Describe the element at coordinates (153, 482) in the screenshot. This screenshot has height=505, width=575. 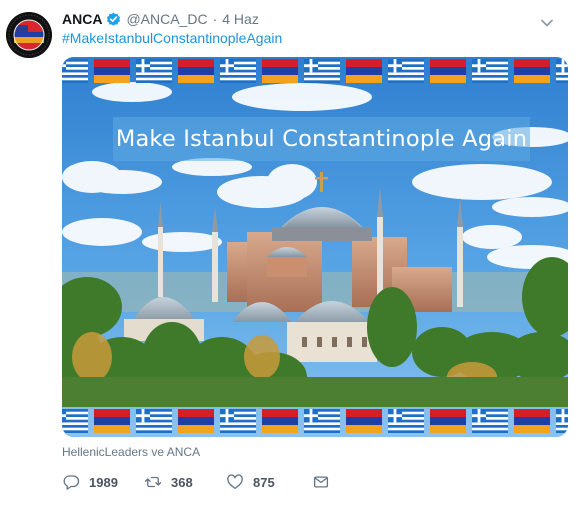
I see `retweet-icon` at that location.